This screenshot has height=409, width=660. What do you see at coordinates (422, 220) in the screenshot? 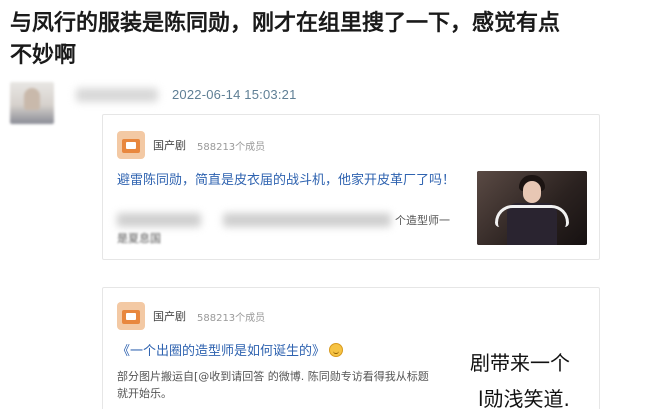
I see `post-sub-right: 个造型师一` at bounding box center [422, 220].